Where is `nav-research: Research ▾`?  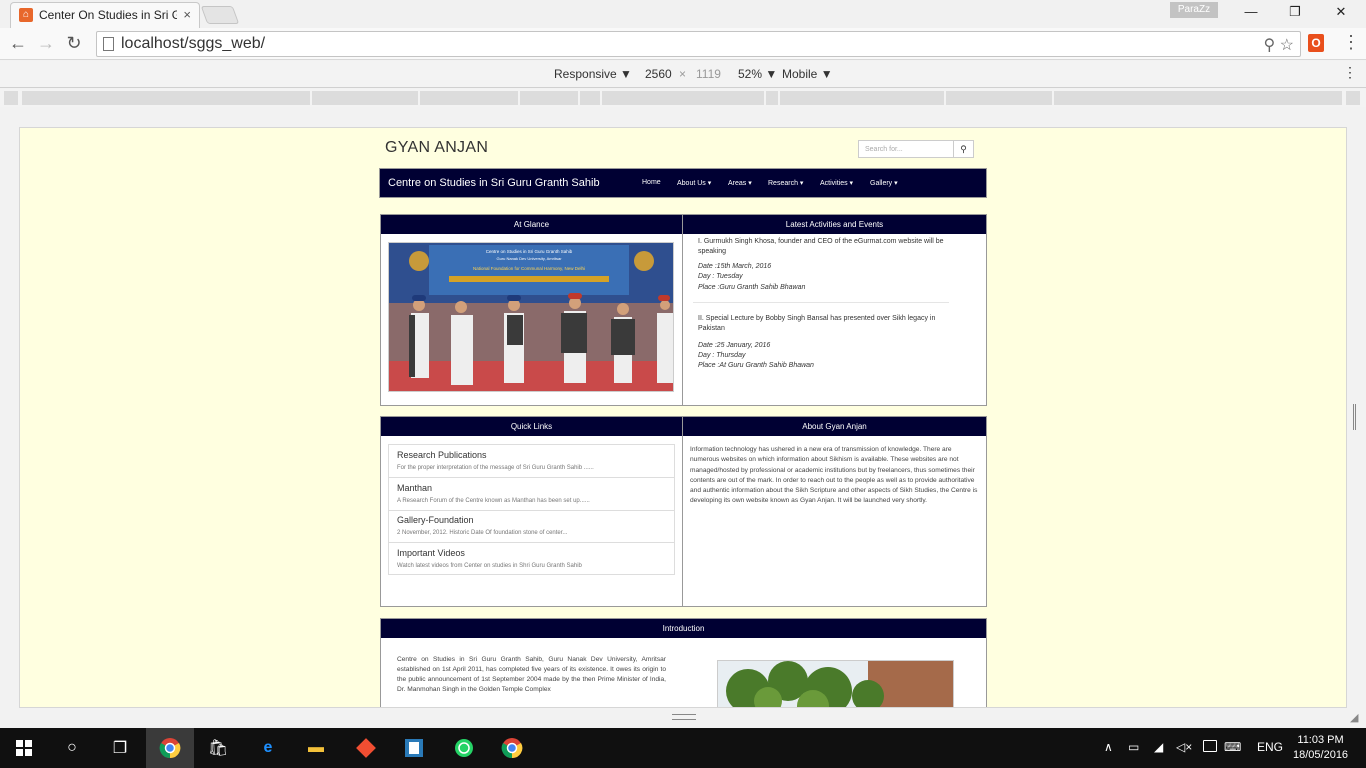 nav-research: Research ▾ is located at coordinates (785, 183).